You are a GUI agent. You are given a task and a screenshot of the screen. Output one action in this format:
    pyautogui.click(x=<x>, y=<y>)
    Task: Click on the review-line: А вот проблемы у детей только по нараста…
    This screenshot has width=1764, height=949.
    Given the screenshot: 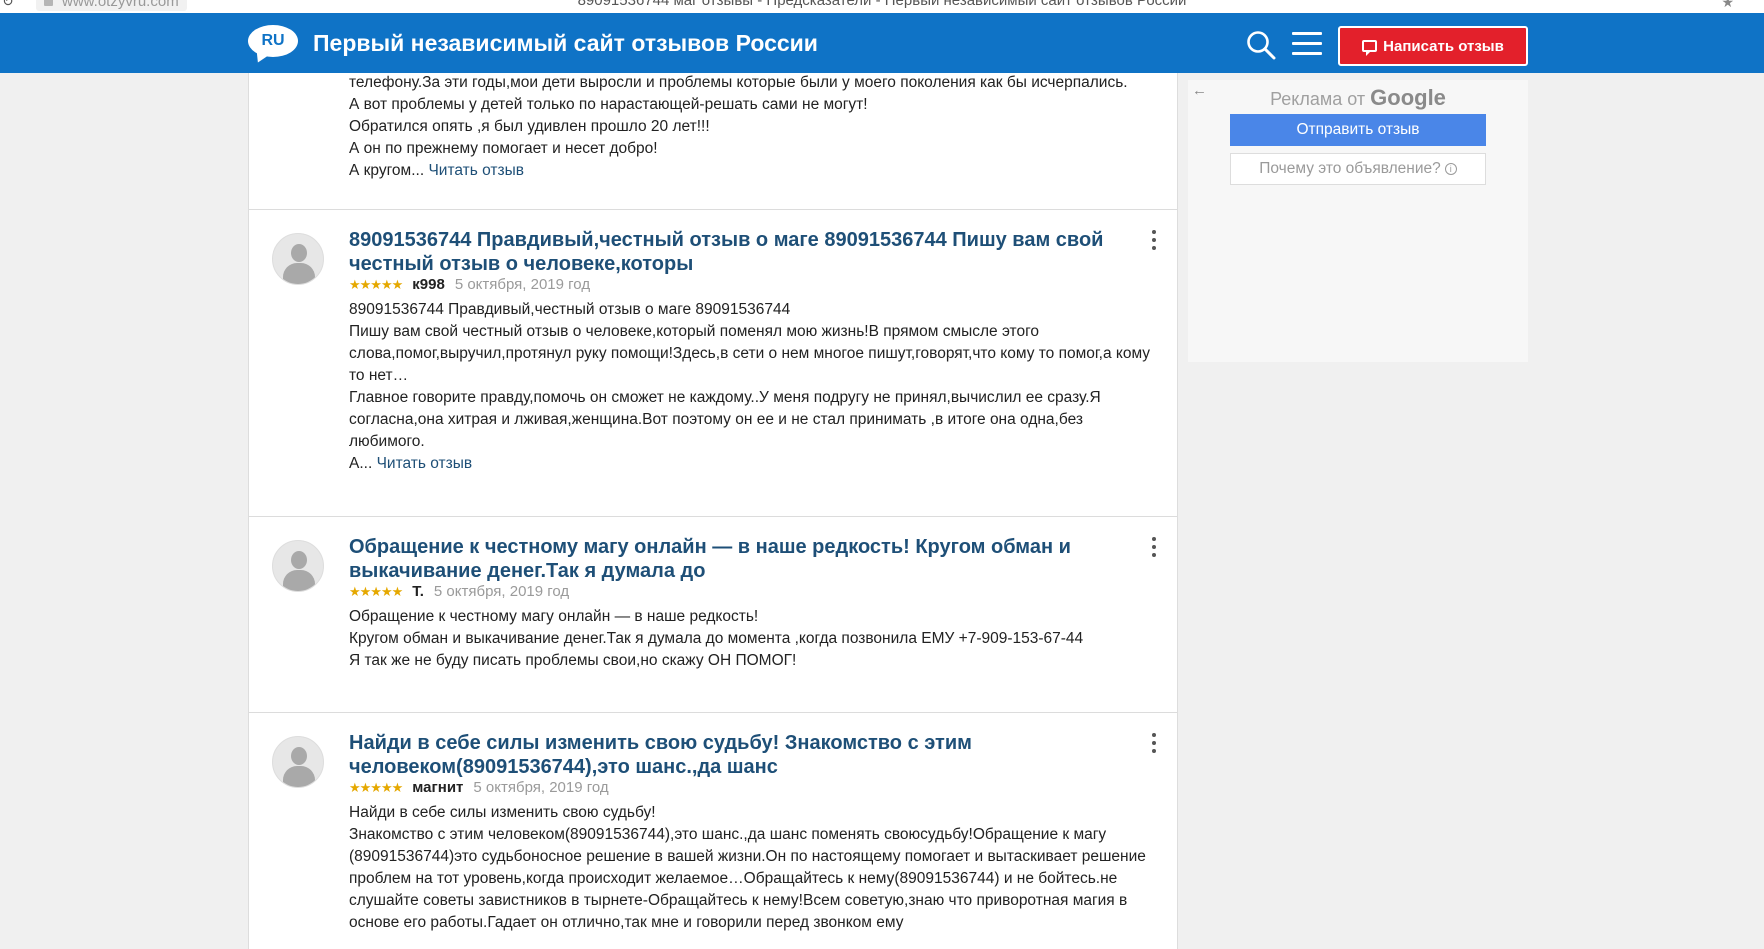 What is the action you would take?
    pyautogui.click(x=608, y=104)
    